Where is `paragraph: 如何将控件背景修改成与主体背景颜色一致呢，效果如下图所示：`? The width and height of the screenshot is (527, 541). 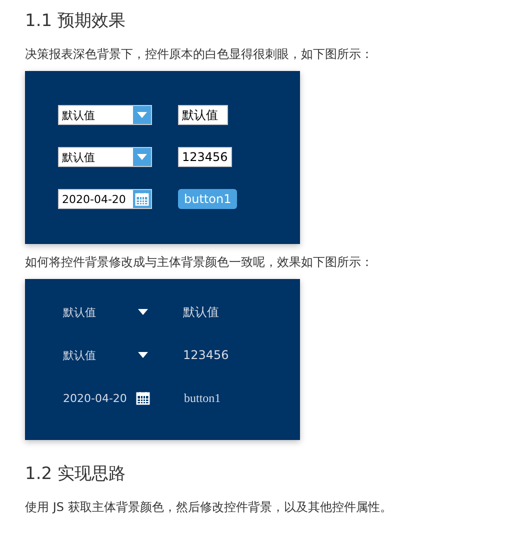 paragraph: 如何将控件背景修改成与主体背景颜色一致呢，效果如下图所示： is located at coordinates (199, 262).